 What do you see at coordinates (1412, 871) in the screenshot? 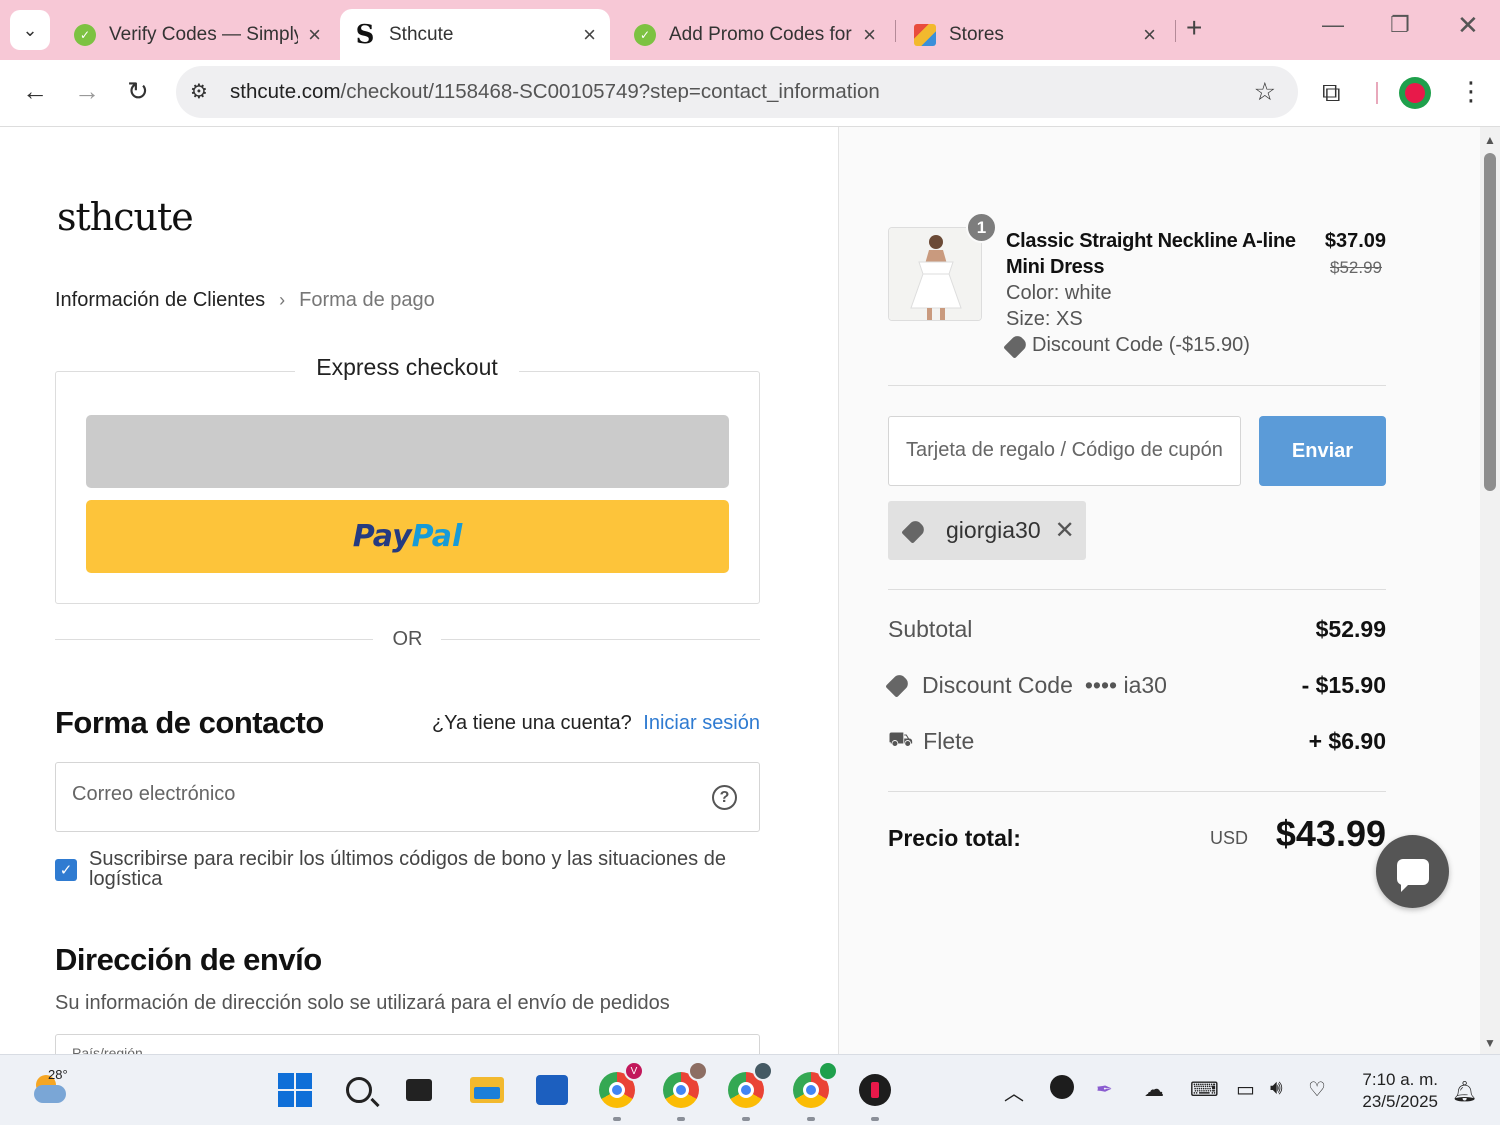
I see `chat-widget-button` at bounding box center [1412, 871].